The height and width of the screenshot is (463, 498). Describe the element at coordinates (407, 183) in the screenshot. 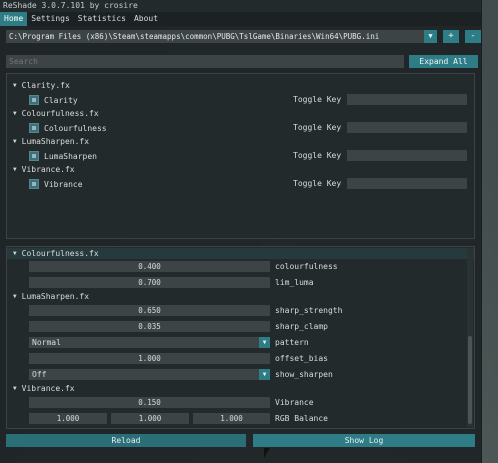

I see `toggle-key-input-vibrance` at that location.